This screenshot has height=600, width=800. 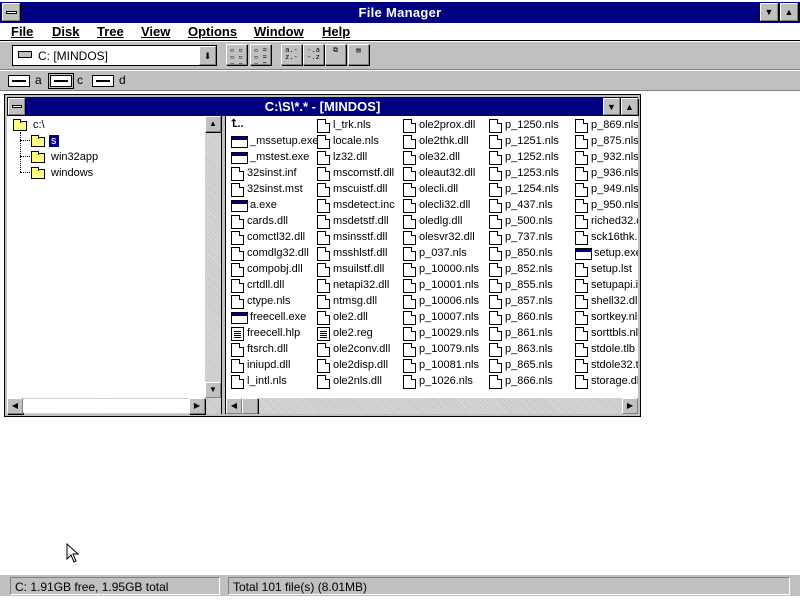 What do you see at coordinates (155, 31) in the screenshot?
I see `menu-view: View` at bounding box center [155, 31].